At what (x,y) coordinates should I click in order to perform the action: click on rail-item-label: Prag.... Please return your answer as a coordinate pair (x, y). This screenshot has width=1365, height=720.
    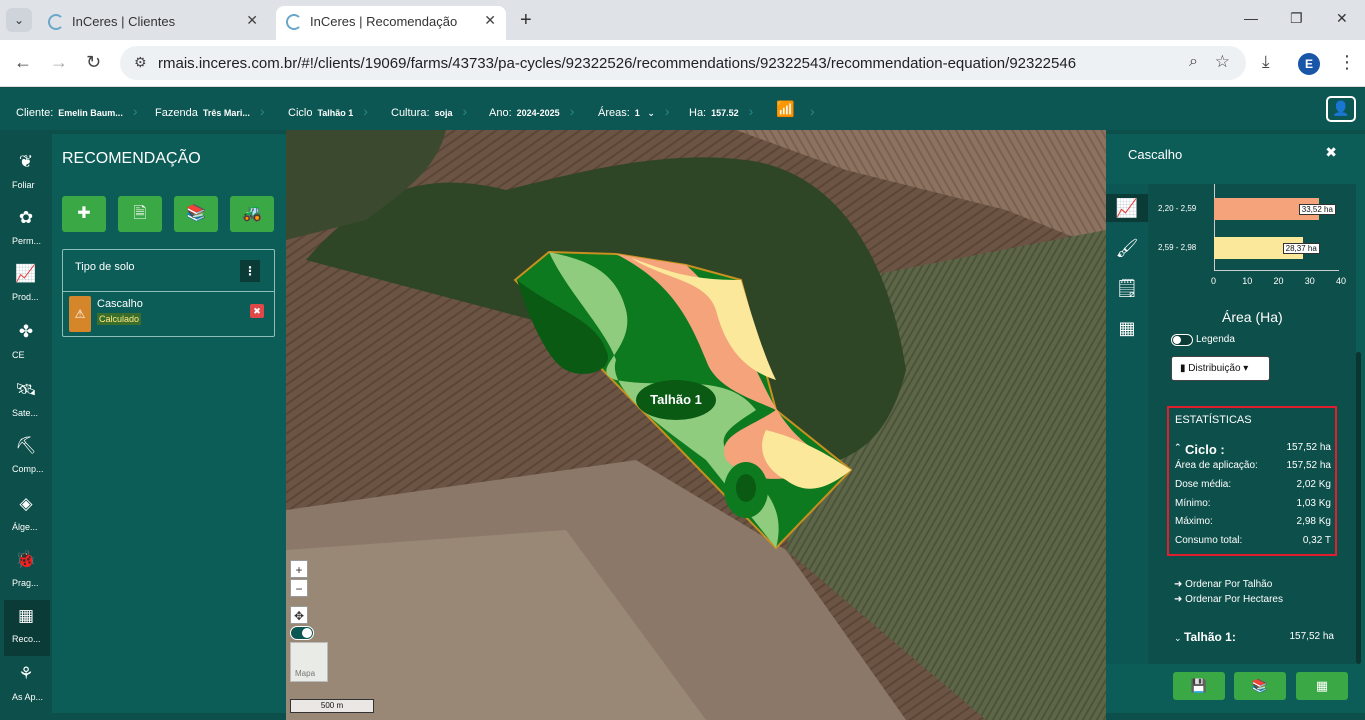
    Looking at the image, I should click on (25, 583).